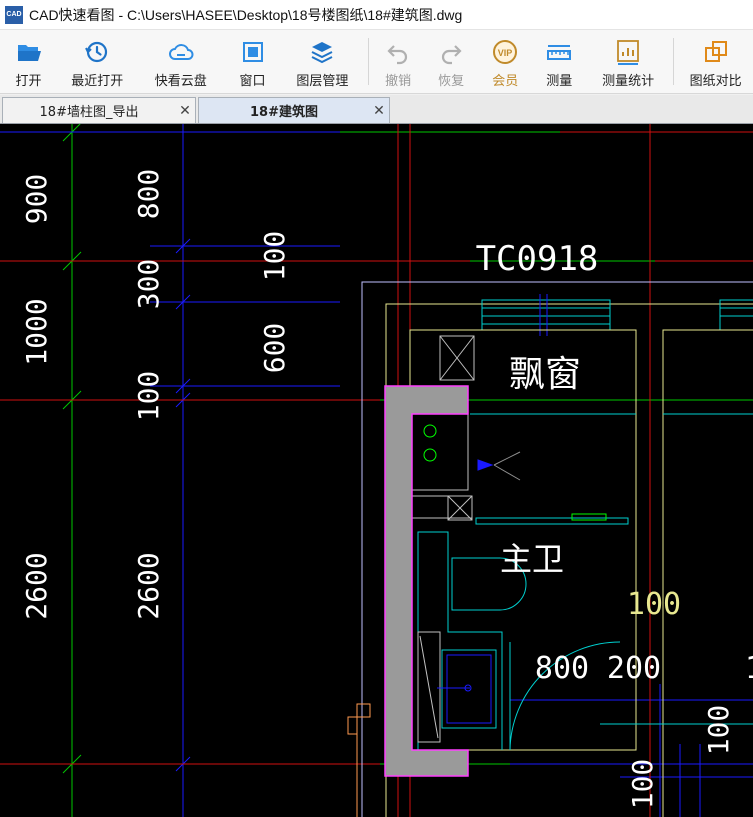 This screenshot has height=817, width=753. Describe the element at coordinates (559, 61) in the screenshot. I see `measure-button: 测量` at that location.